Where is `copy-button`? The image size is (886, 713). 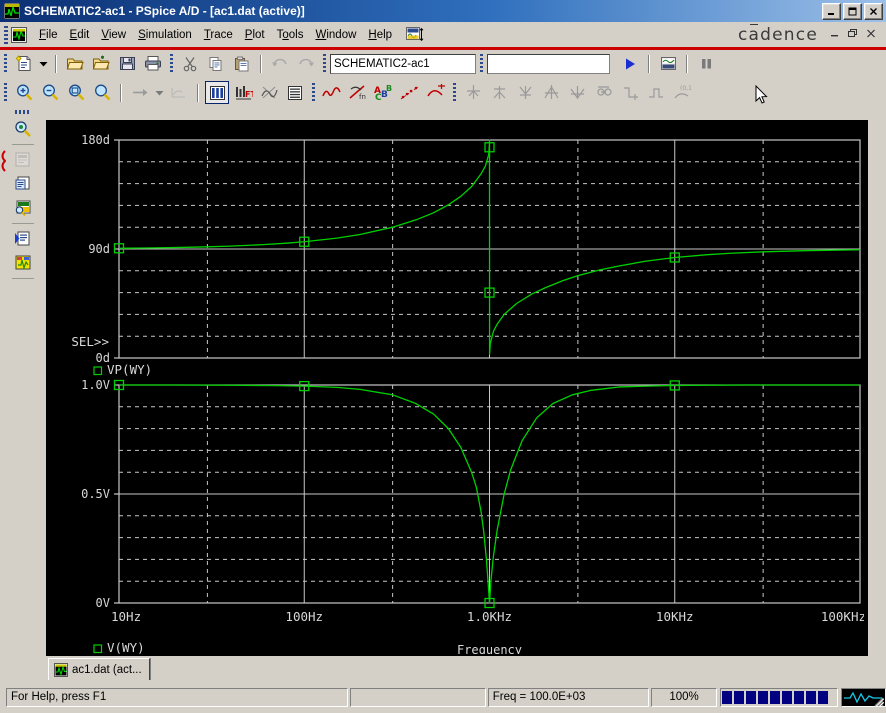 copy-button is located at coordinates (216, 63).